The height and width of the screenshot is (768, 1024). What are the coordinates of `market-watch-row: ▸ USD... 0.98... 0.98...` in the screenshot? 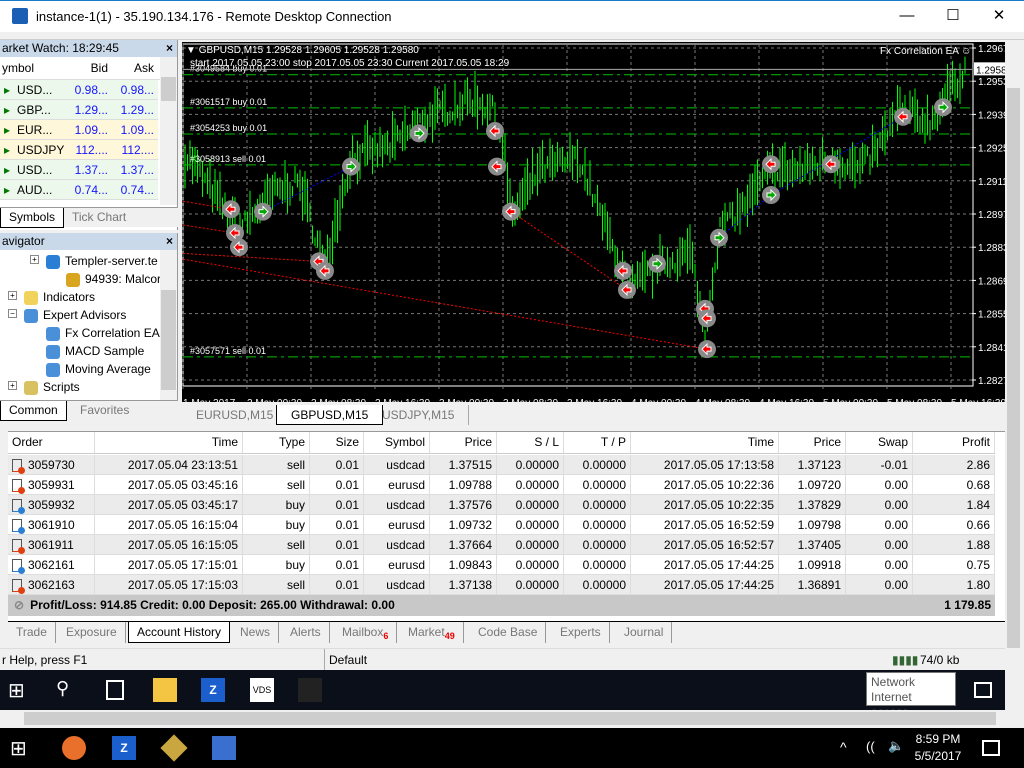 It's located at (79, 90).